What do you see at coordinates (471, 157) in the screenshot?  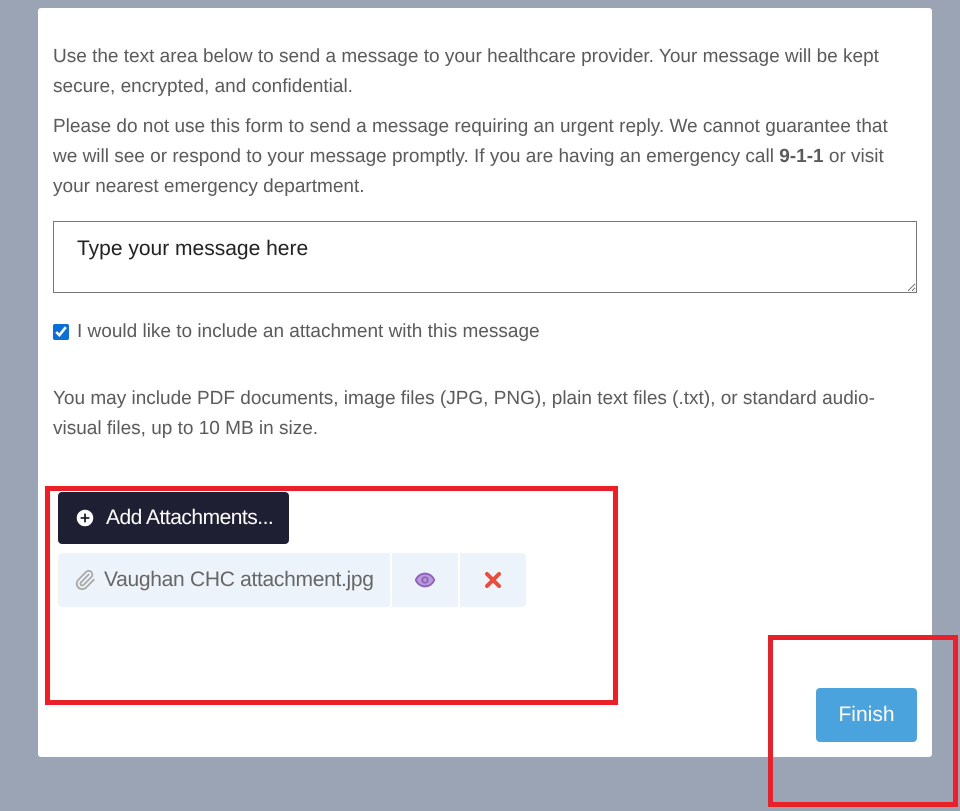 I see `warning-text: Please do not use this form to send a message requiring an urgent reply. We cannot guarantee that we will see or respond to your message promptly. If you are having an emergency call 9-1-1 or visit your nearest emergency department.` at bounding box center [471, 157].